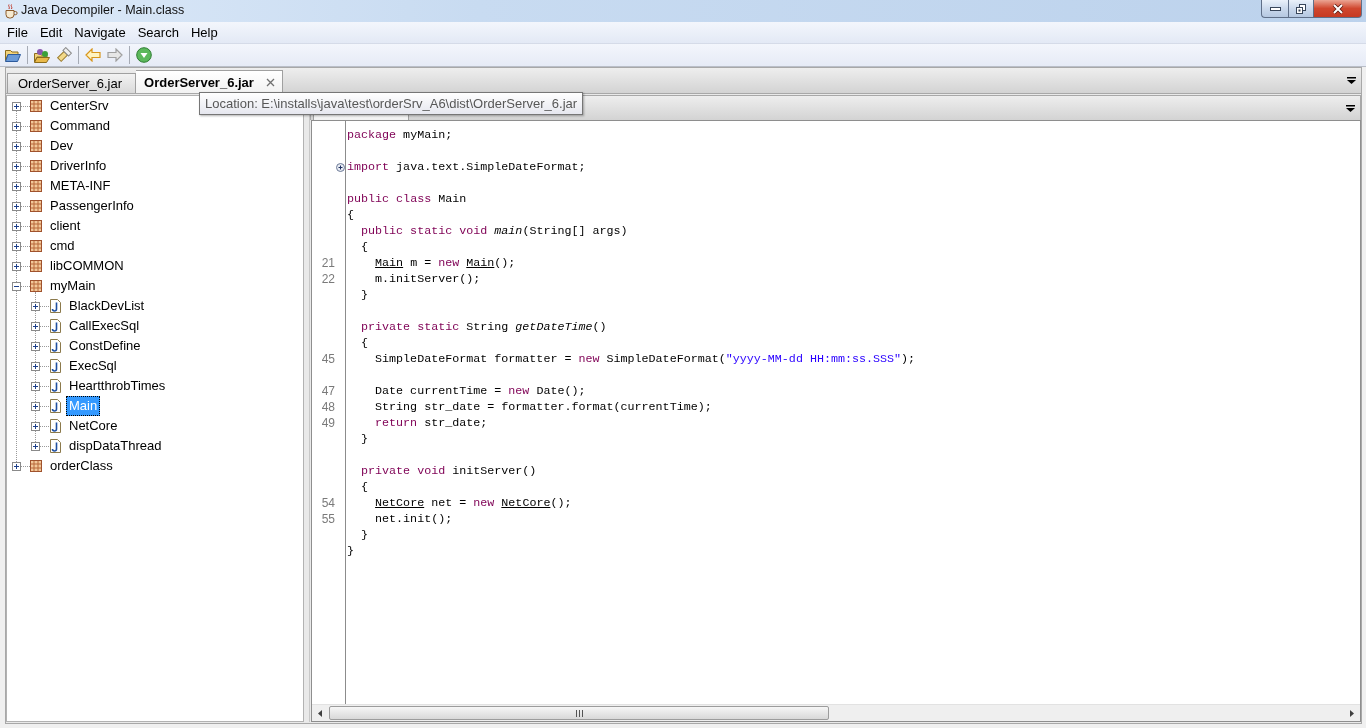  What do you see at coordinates (407, 199) in the screenshot?
I see `code-line: public class Main` at bounding box center [407, 199].